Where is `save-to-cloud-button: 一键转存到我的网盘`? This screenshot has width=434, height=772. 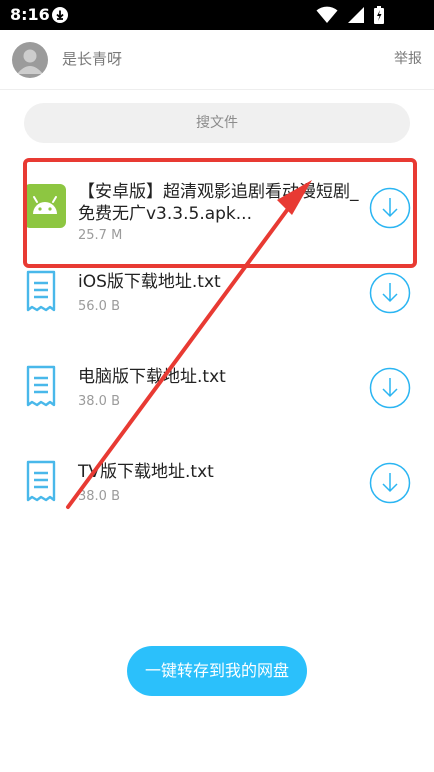
save-to-cloud-button: 一键转存到我的网盘 is located at coordinates (217, 671).